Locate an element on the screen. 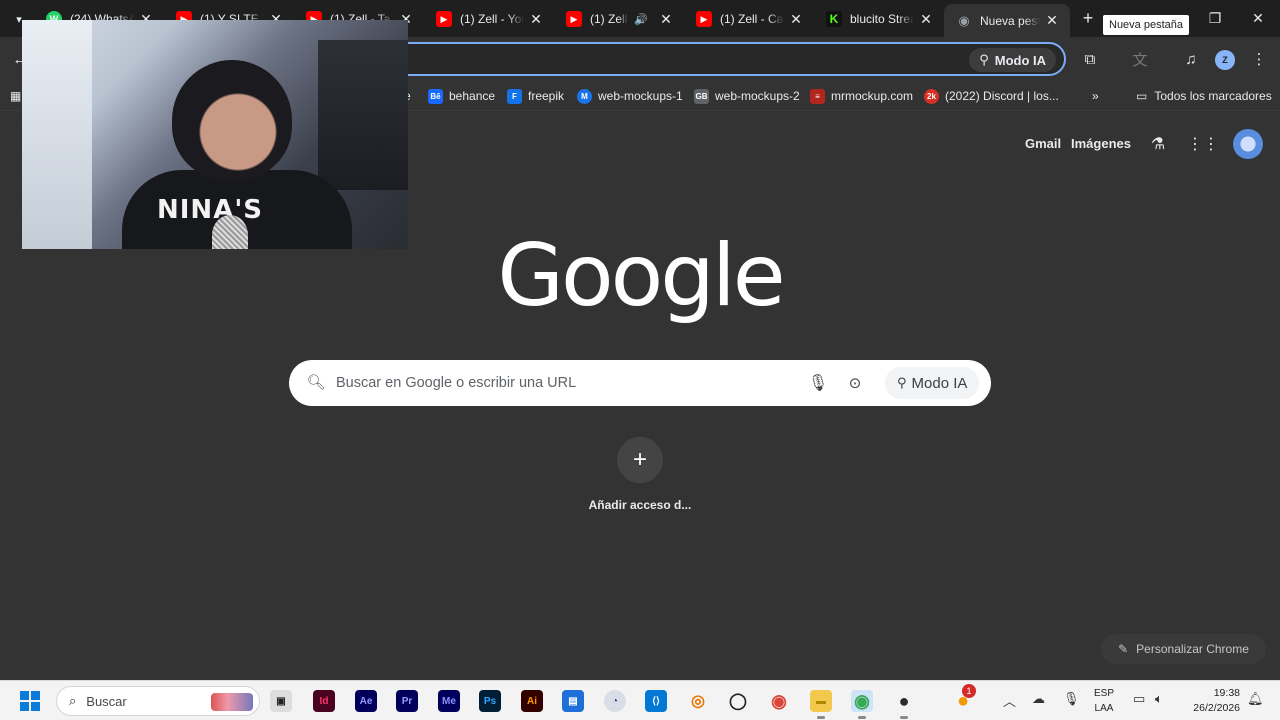  indesign-icon: Id is located at coordinates (324, 701).